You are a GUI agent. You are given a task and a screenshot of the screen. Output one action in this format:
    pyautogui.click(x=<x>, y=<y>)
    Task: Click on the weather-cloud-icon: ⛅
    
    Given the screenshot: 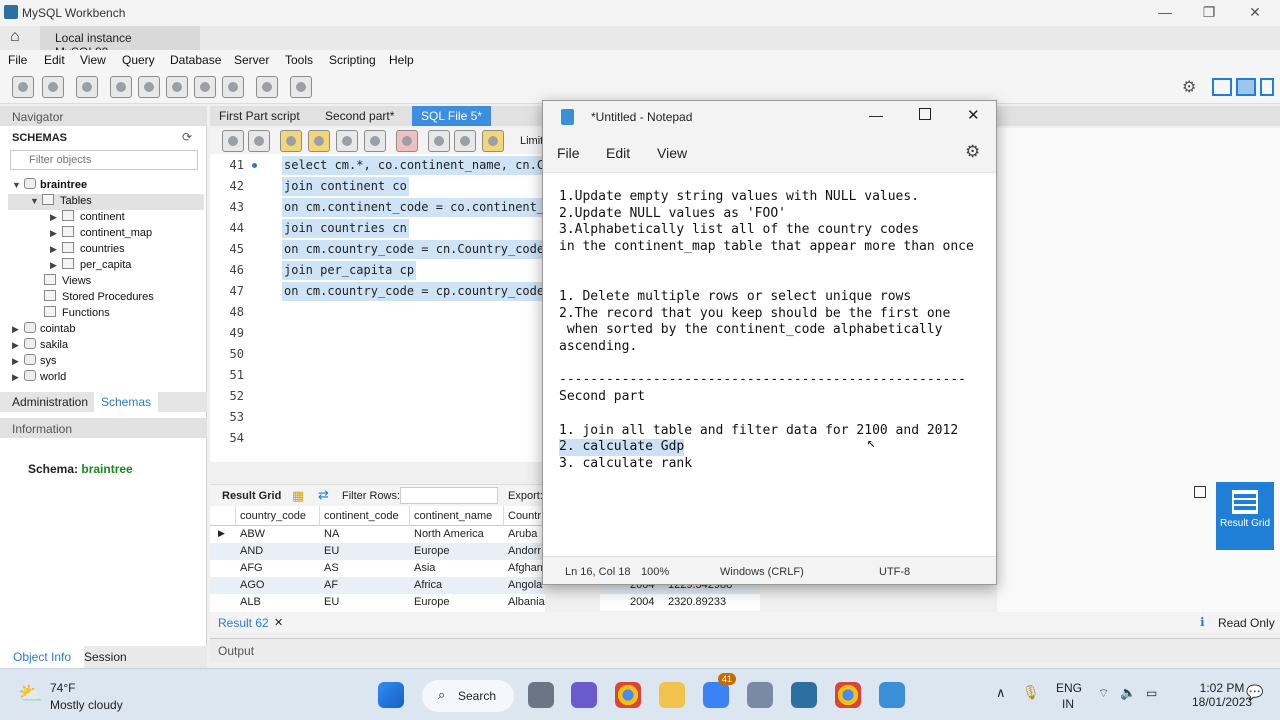 What is the action you would take?
    pyautogui.click(x=30, y=693)
    